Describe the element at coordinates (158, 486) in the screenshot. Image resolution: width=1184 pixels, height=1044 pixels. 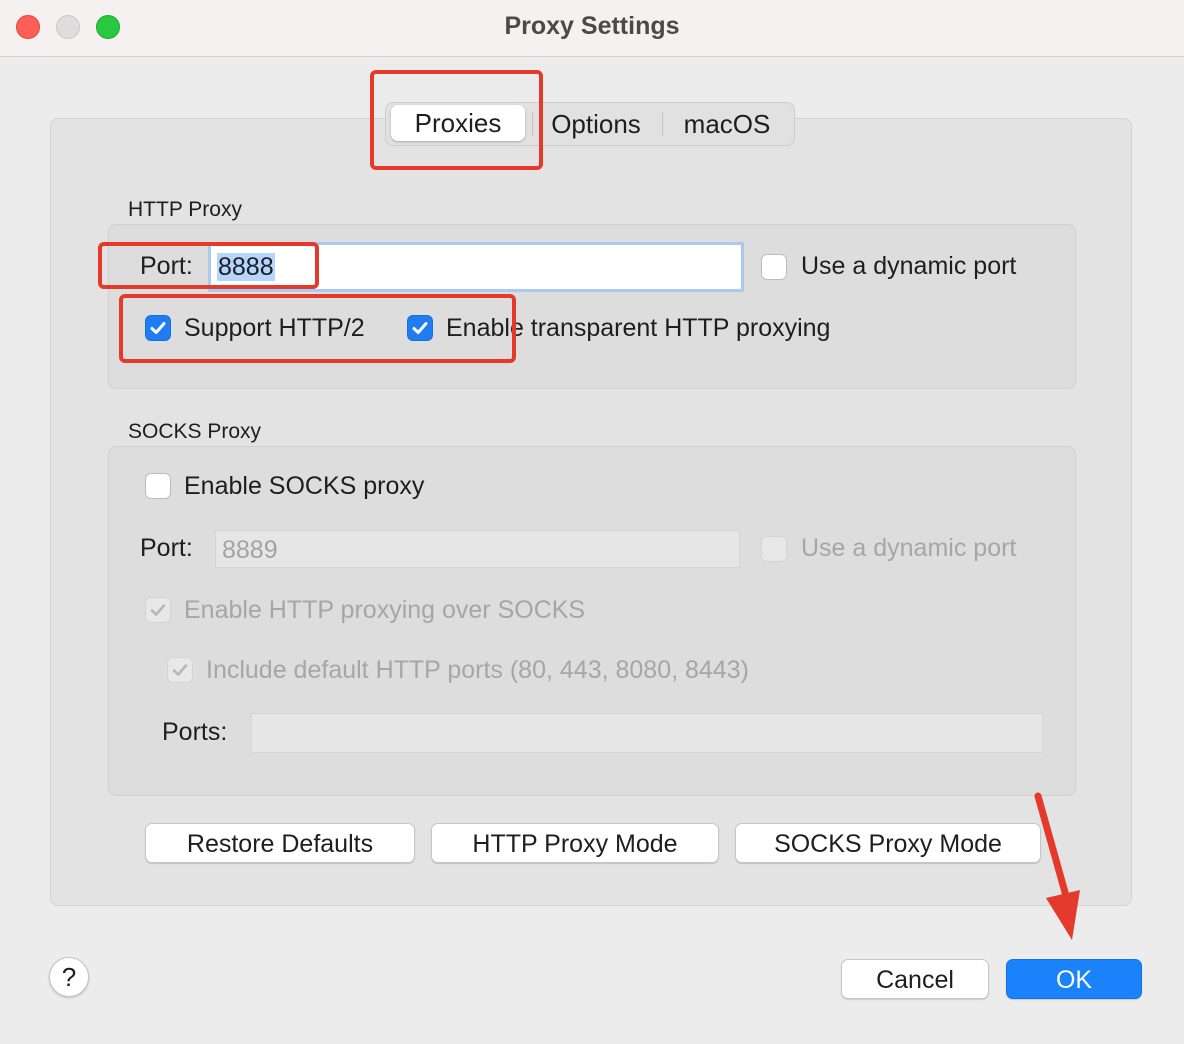
I see `enable-socks-checkbox` at that location.